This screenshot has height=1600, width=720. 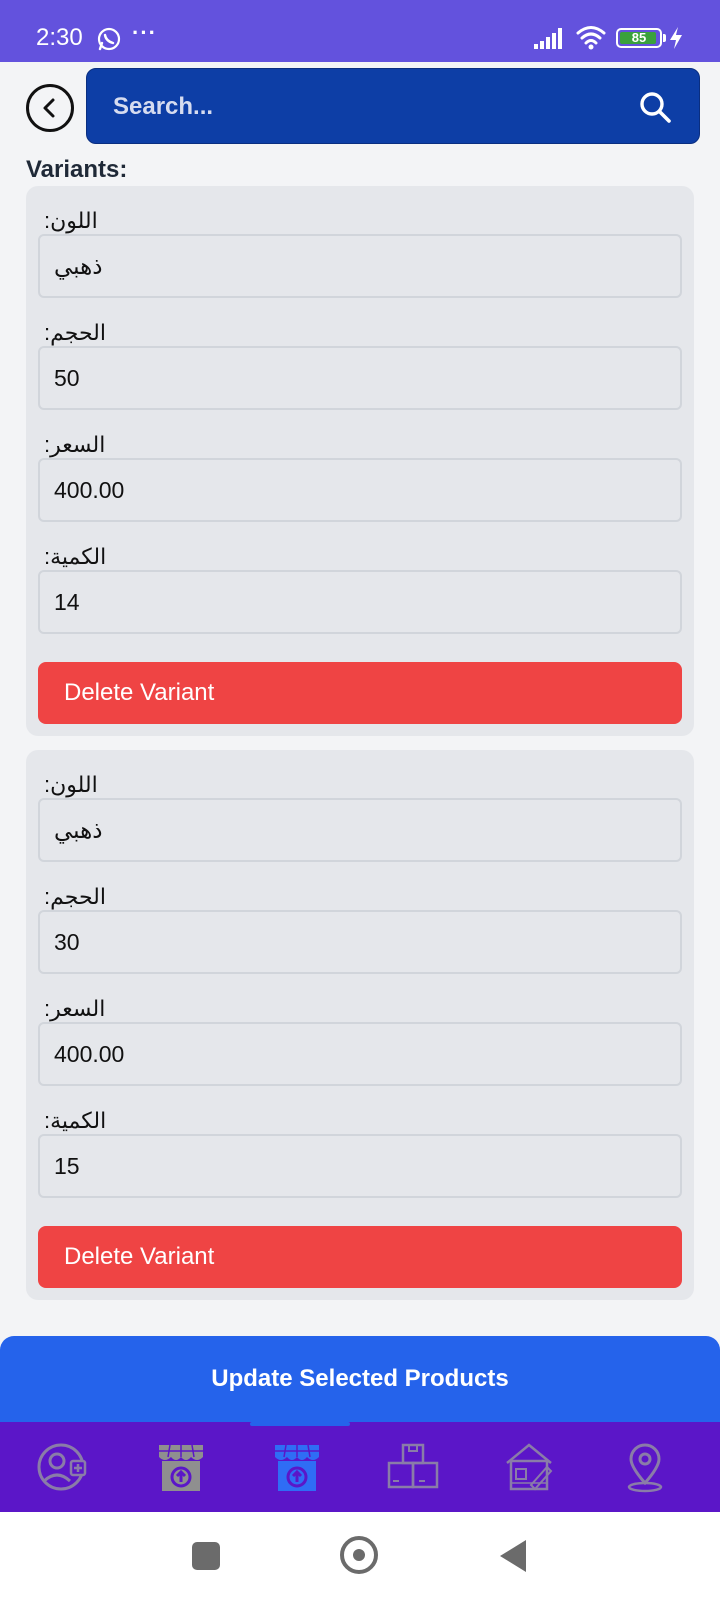 What do you see at coordinates (109, 39) in the screenshot?
I see `whatsapp-icon` at bounding box center [109, 39].